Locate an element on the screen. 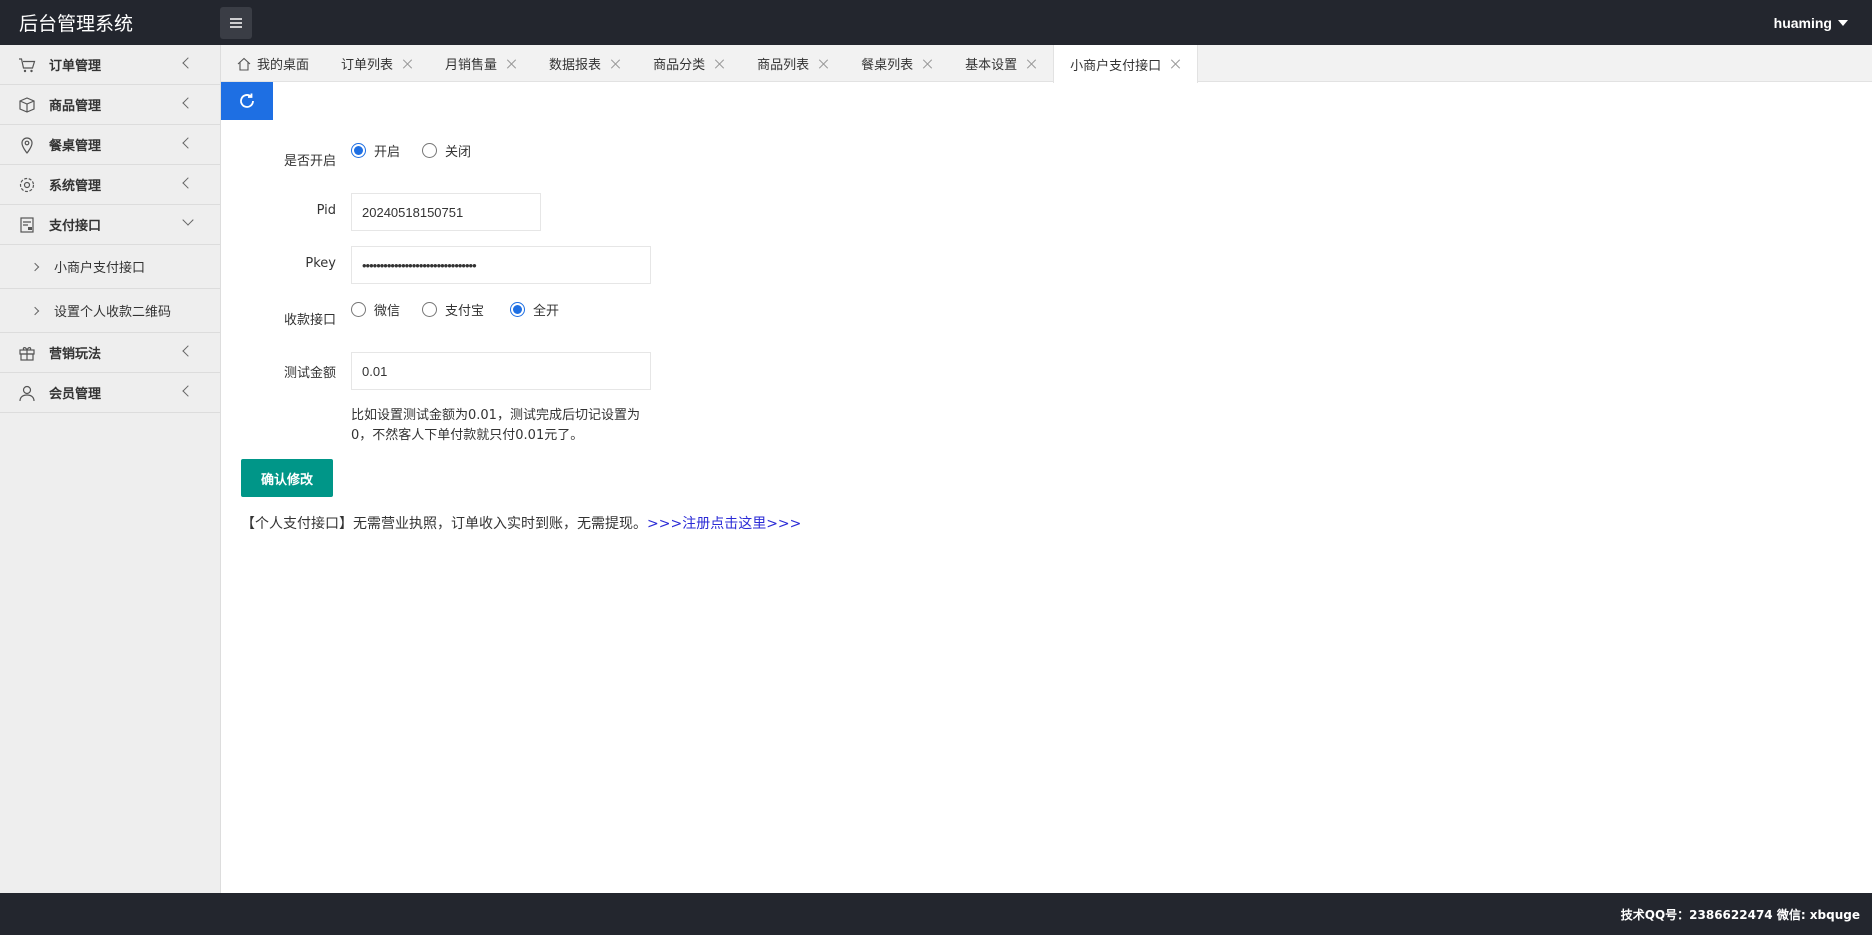 Image resolution: width=1872 pixels, height=935 pixels. tab-label: 商品分类 is located at coordinates (679, 65).